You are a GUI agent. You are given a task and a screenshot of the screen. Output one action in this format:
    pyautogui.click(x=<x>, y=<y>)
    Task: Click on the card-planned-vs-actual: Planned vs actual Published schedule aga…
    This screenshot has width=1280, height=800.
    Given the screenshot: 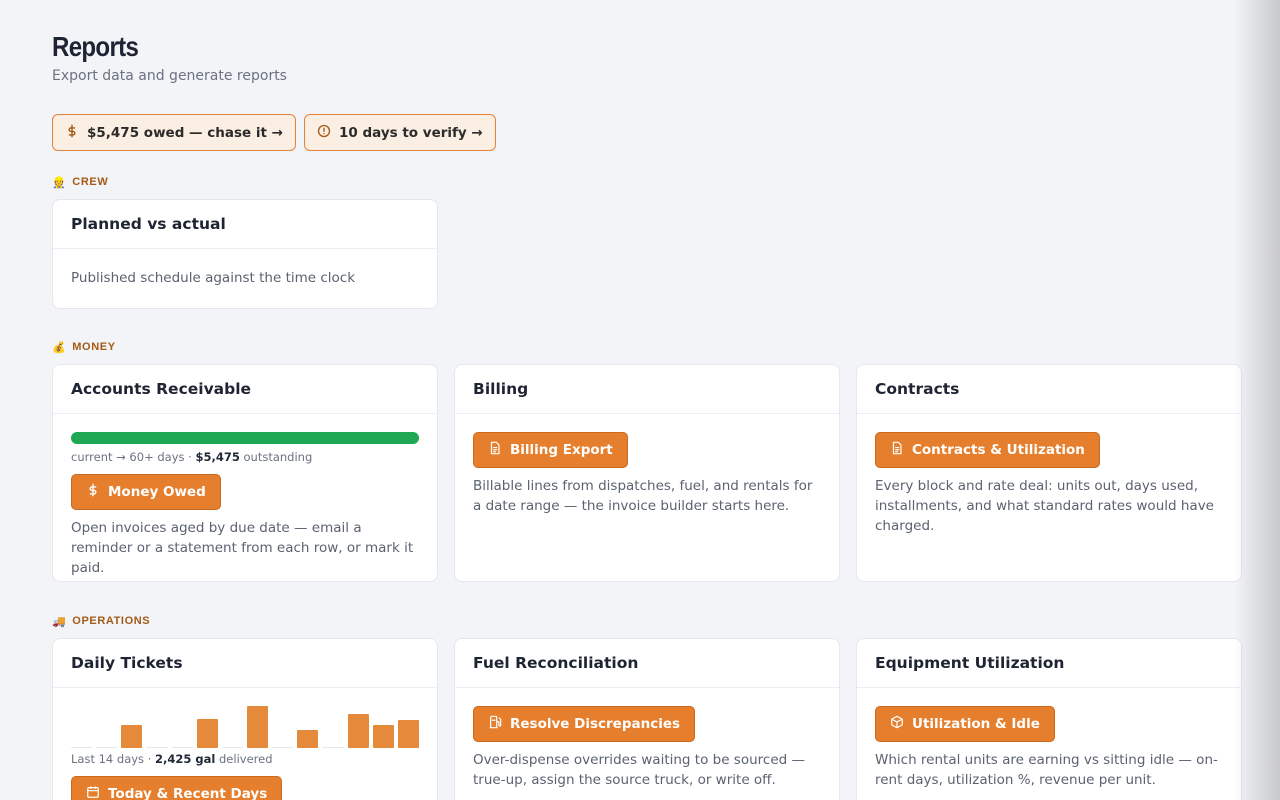 What is the action you would take?
    pyautogui.click(x=245, y=254)
    